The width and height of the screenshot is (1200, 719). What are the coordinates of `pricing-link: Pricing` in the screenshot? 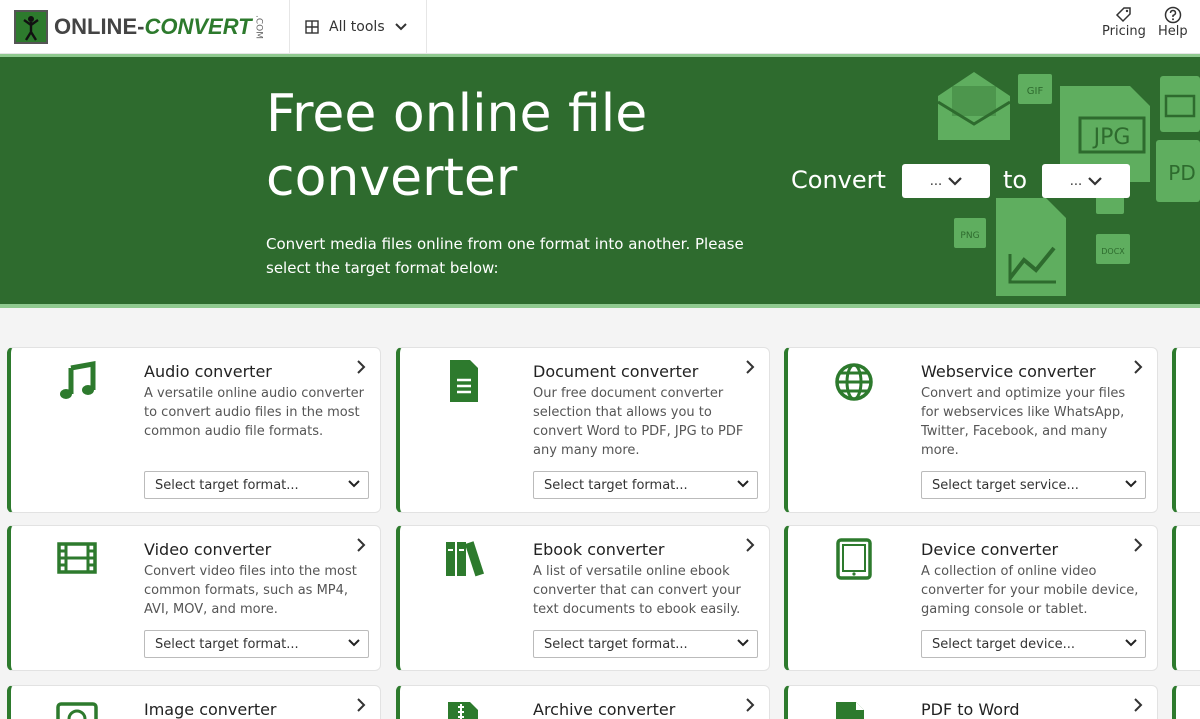 It's located at (1124, 22).